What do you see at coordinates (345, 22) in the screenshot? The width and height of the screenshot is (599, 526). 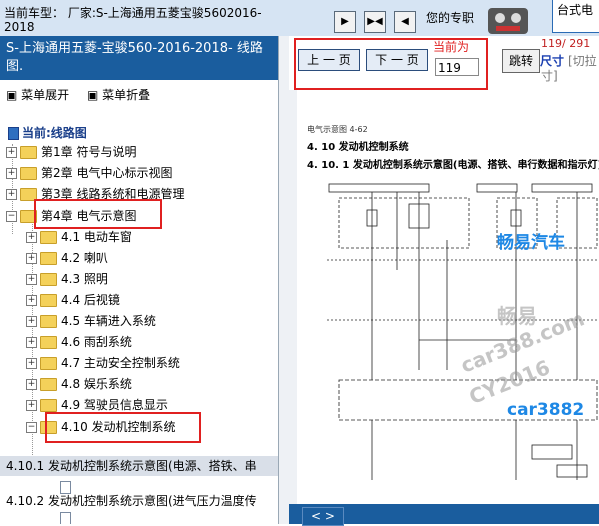 I see `play-button: ▶` at bounding box center [345, 22].